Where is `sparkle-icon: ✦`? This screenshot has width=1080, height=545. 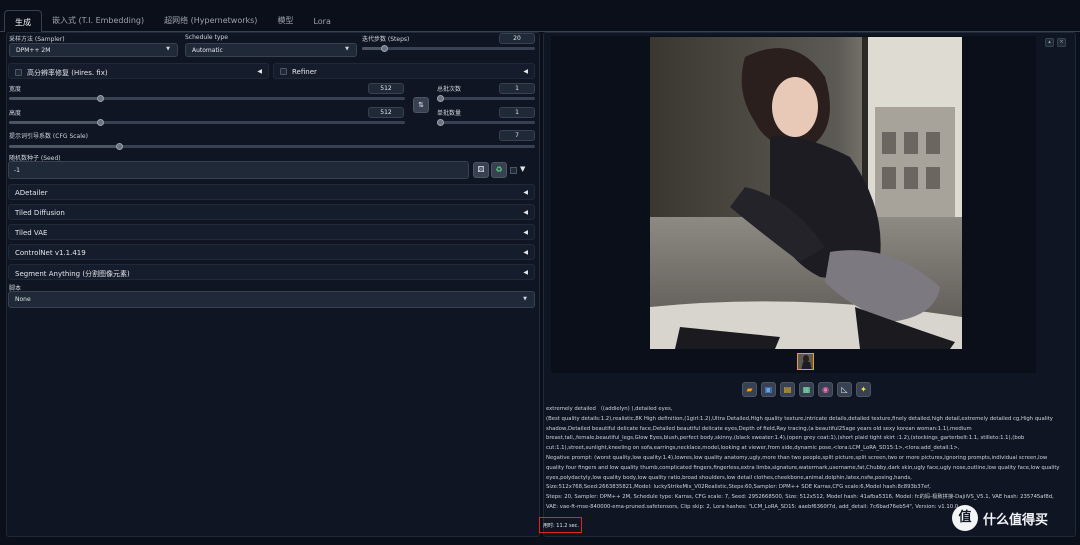 sparkle-icon: ✦ is located at coordinates (863, 389).